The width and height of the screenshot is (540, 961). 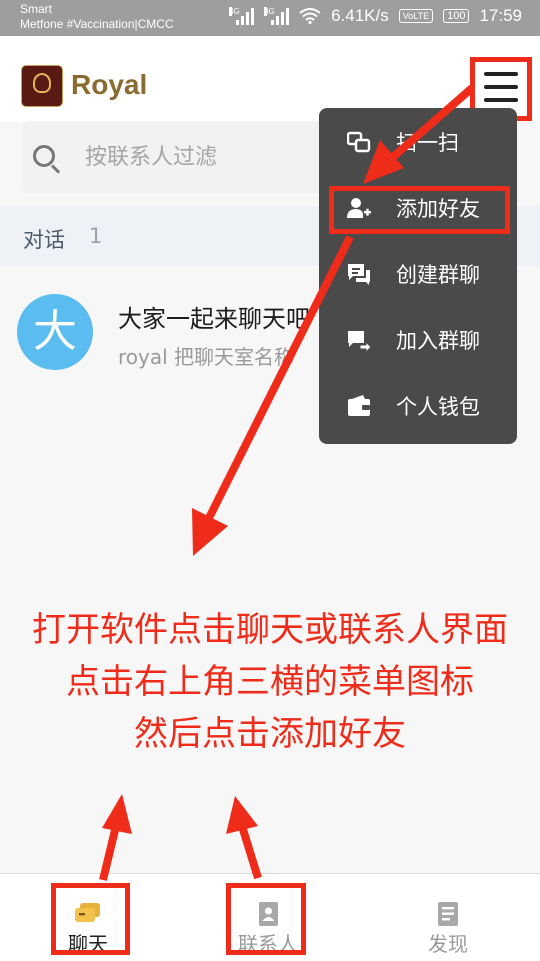 What do you see at coordinates (234, 11) in the screenshot?
I see `net-4g-label: 4G` at bounding box center [234, 11].